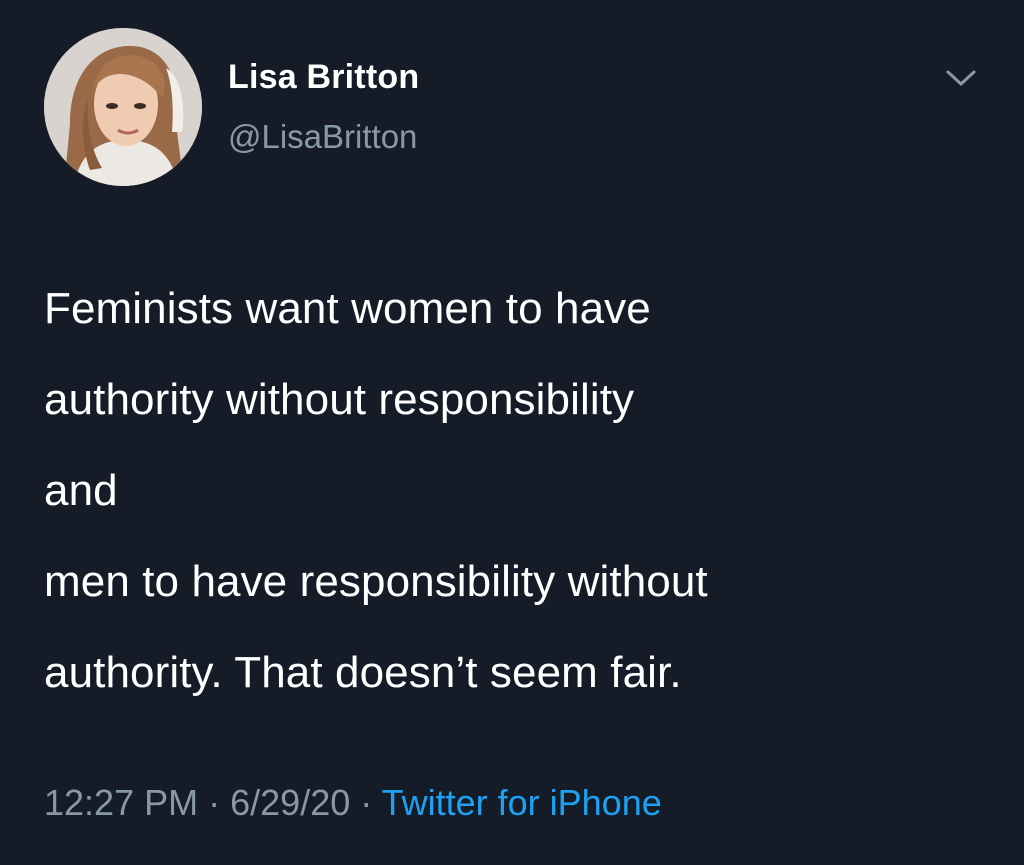 This screenshot has height=865, width=1024. Describe the element at coordinates (961, 78) in the screenshot. I see `chevron-down-icon` at that location.